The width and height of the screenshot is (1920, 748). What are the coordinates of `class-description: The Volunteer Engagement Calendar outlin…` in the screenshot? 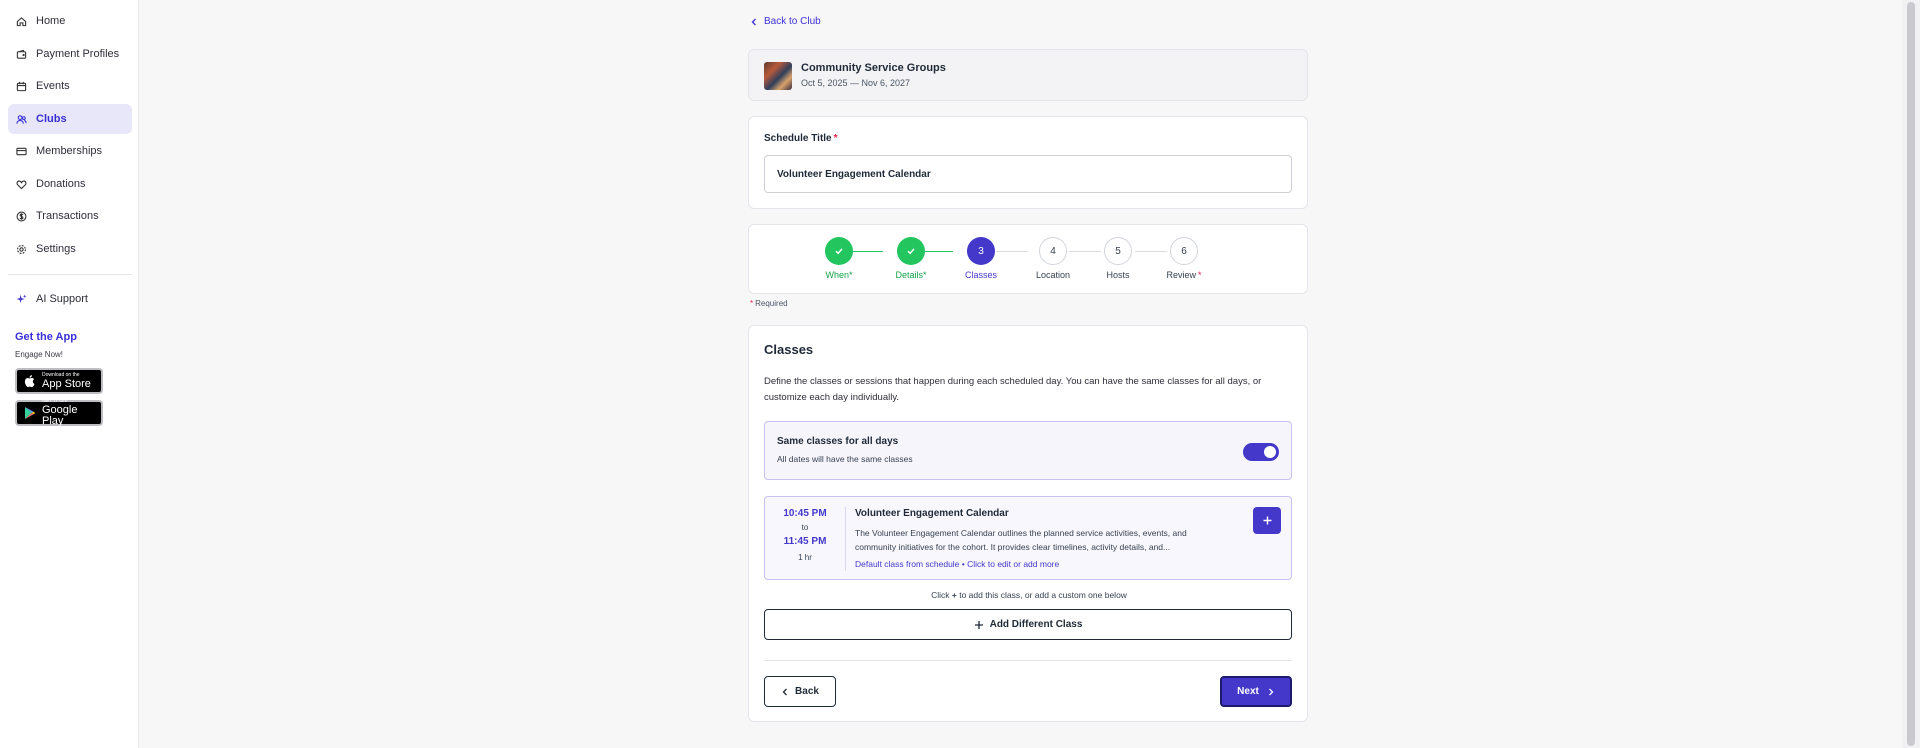 It's located at (1021, 540).